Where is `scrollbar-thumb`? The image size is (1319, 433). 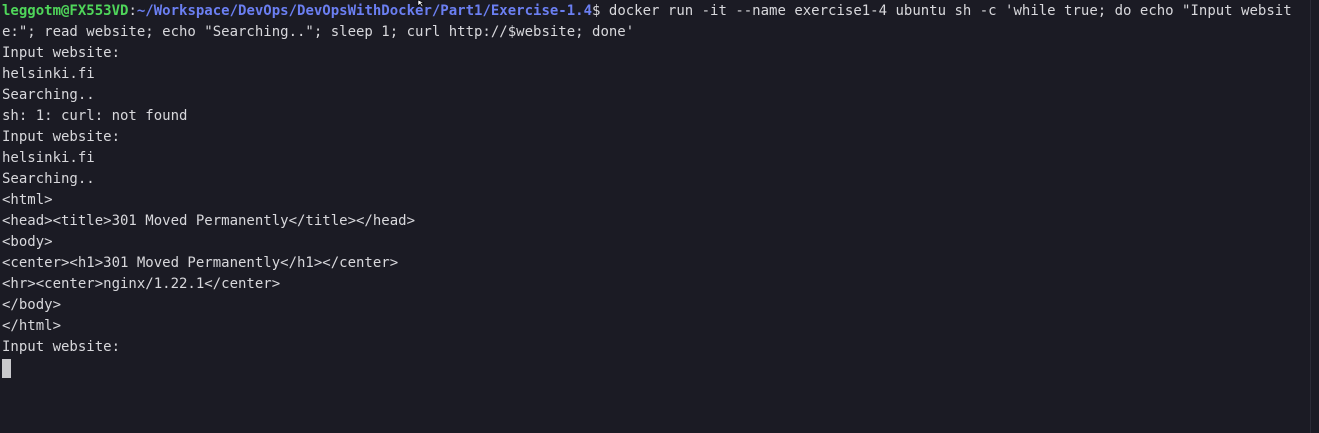 scrollbar-thumb is located at coordinates (1314, 216).